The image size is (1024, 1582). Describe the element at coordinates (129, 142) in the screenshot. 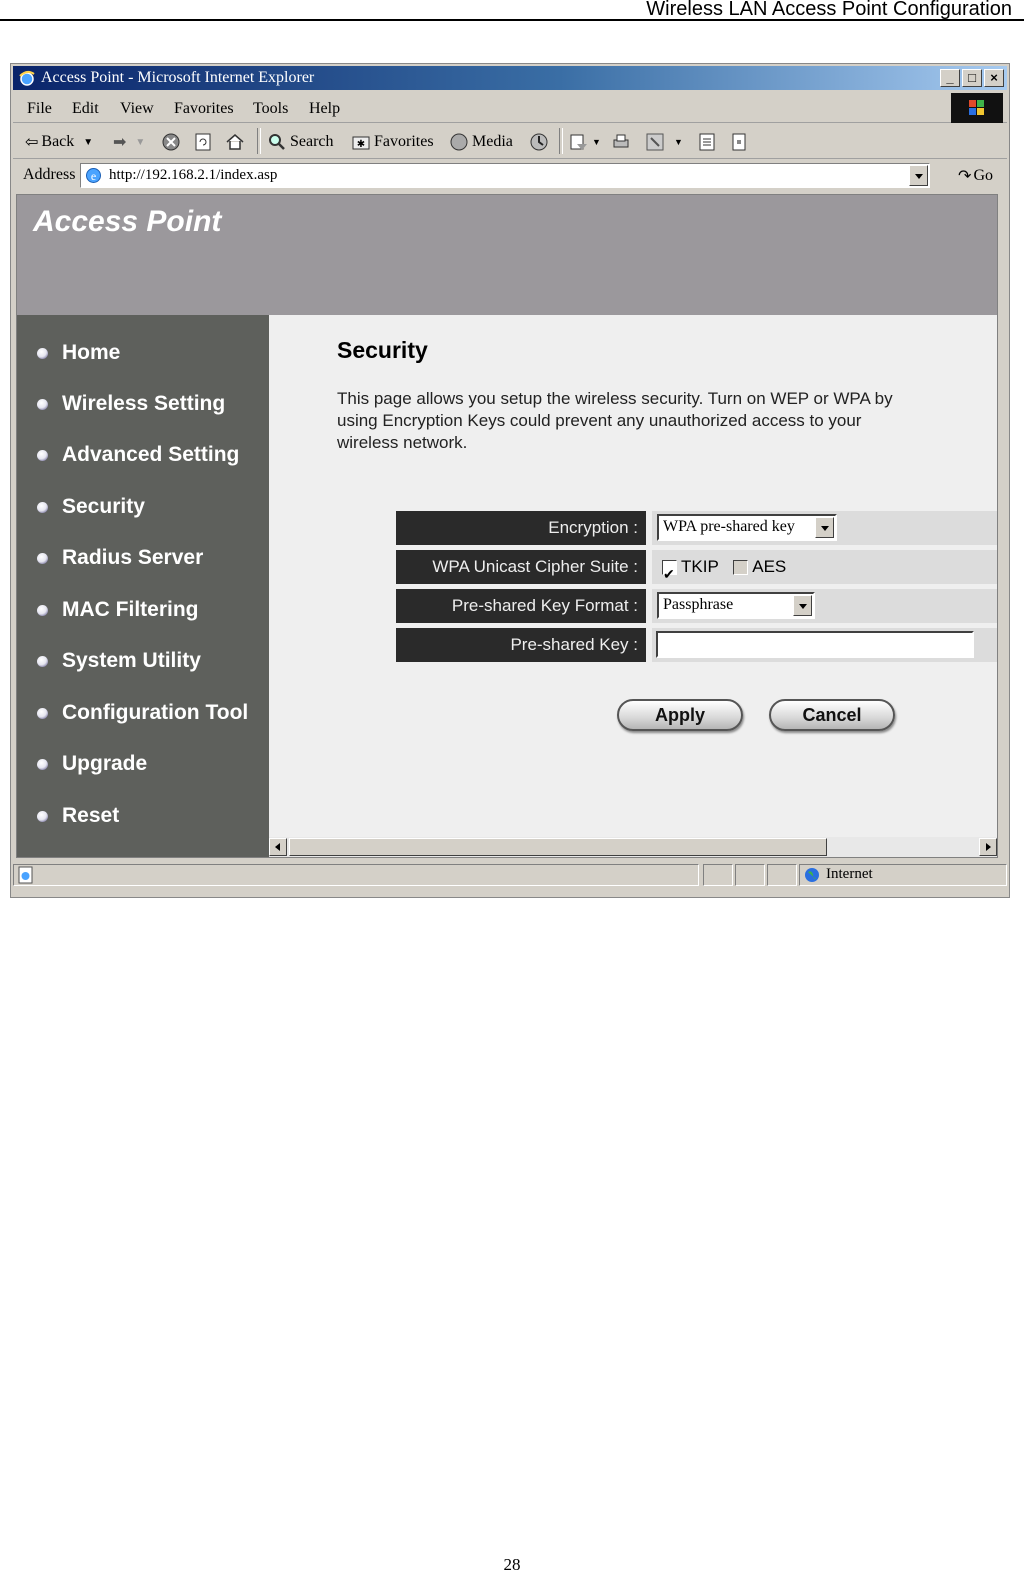

I see `forward-button: ➡ ▼` at that location.